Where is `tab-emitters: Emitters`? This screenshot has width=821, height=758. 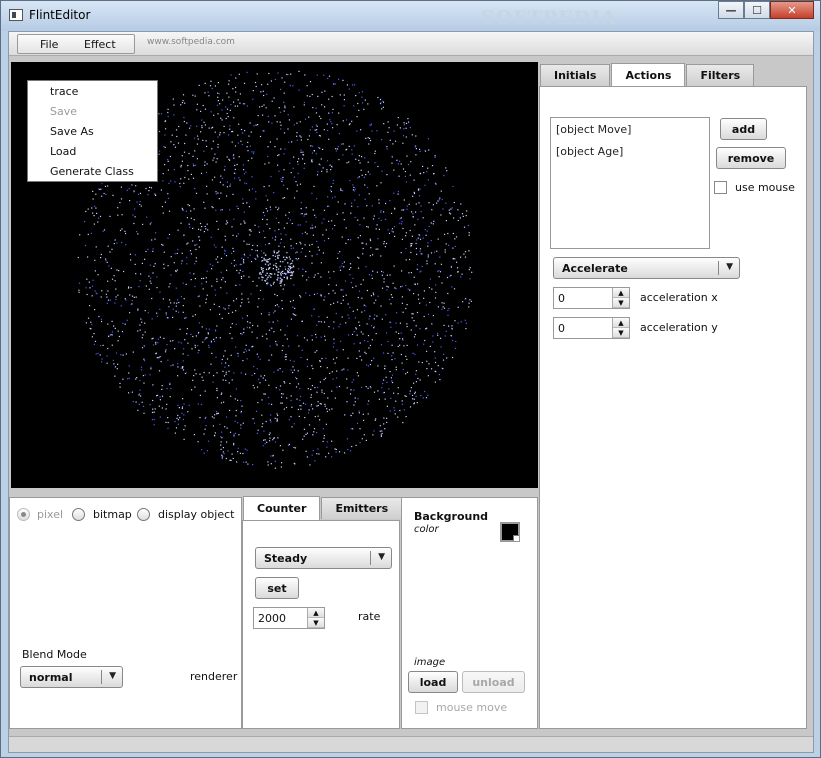
tab-emitters: Emitters is located at coordinates (362, 508).